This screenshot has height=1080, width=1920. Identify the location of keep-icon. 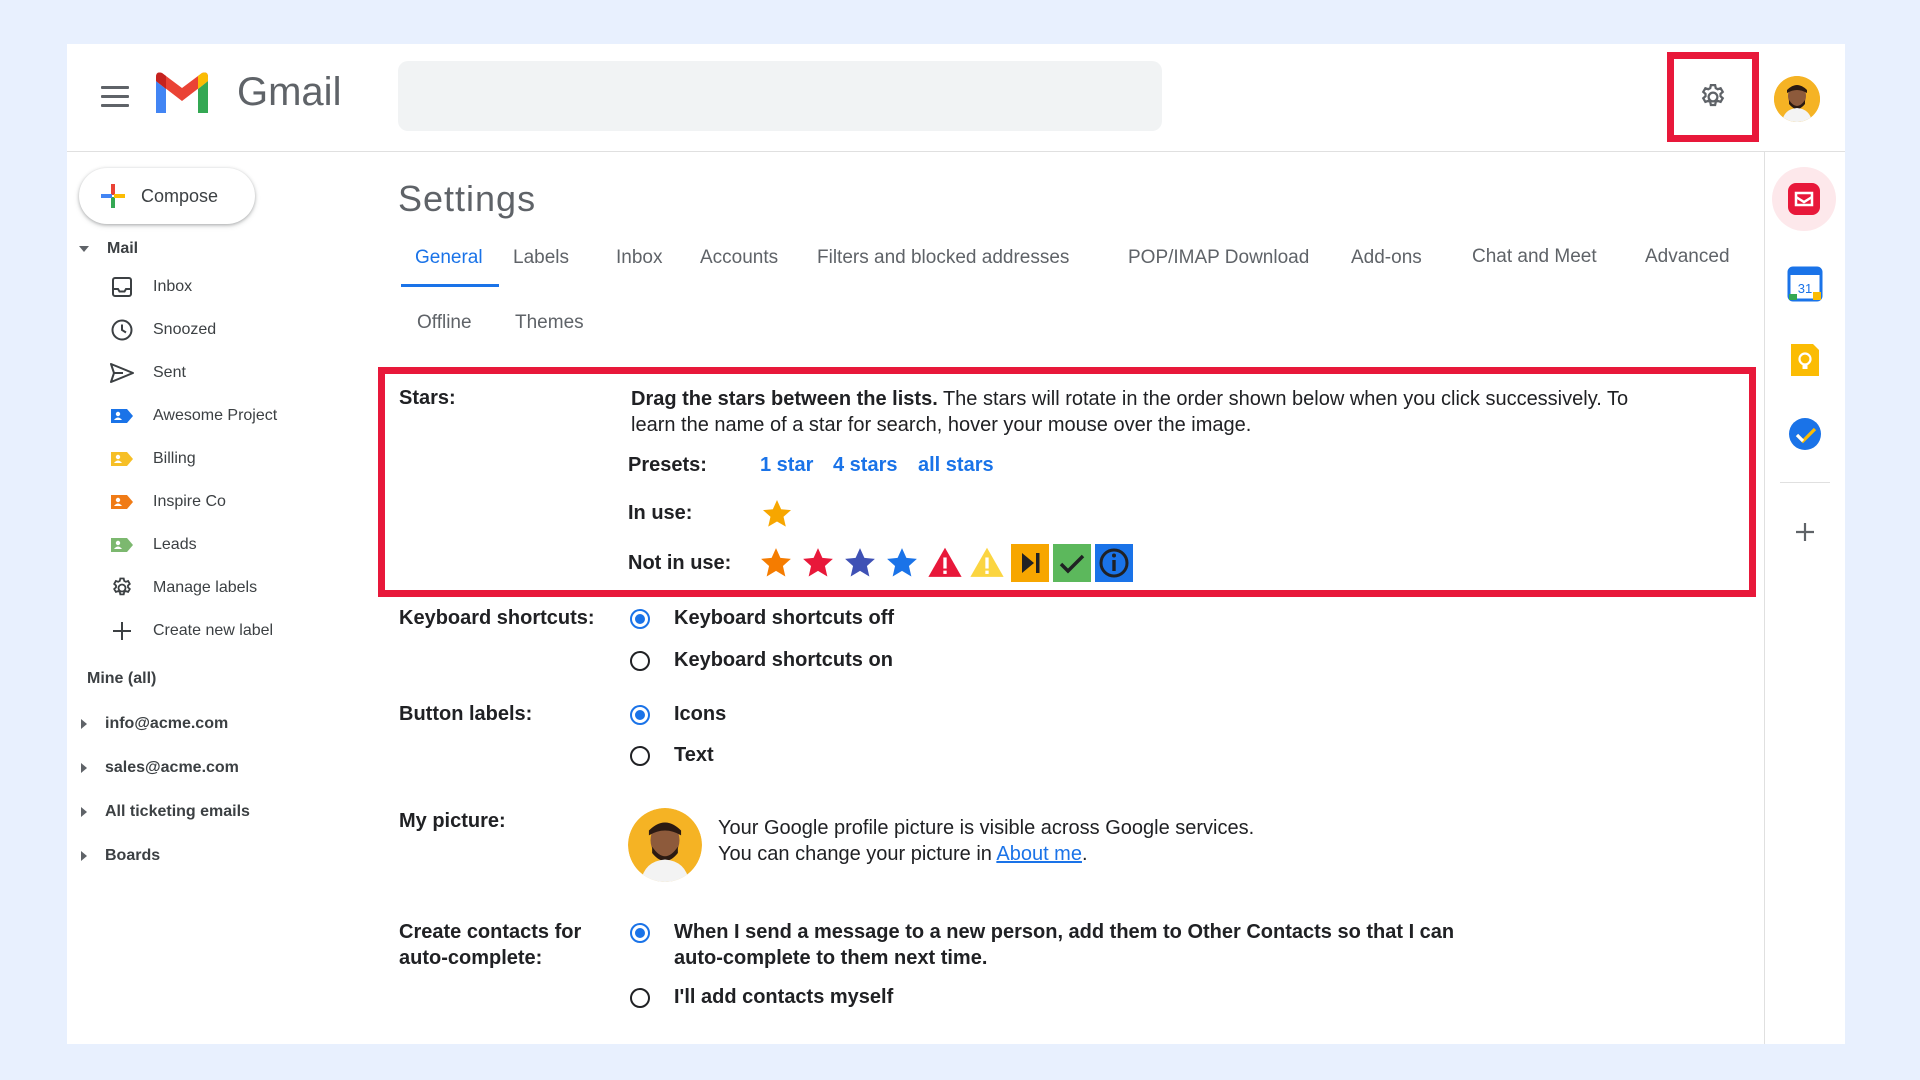
(1805, 360).